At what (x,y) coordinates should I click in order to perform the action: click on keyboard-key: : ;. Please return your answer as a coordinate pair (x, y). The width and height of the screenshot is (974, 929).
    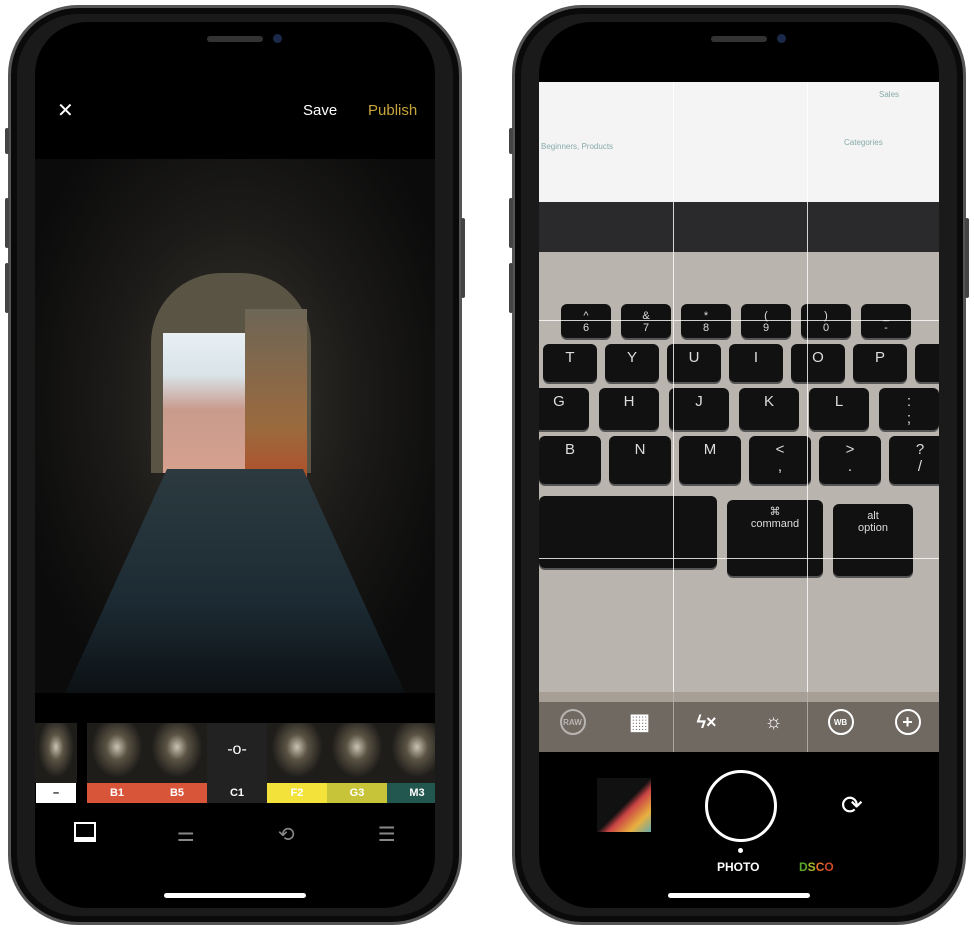
    Looking at the image, I should click on (909, 409).